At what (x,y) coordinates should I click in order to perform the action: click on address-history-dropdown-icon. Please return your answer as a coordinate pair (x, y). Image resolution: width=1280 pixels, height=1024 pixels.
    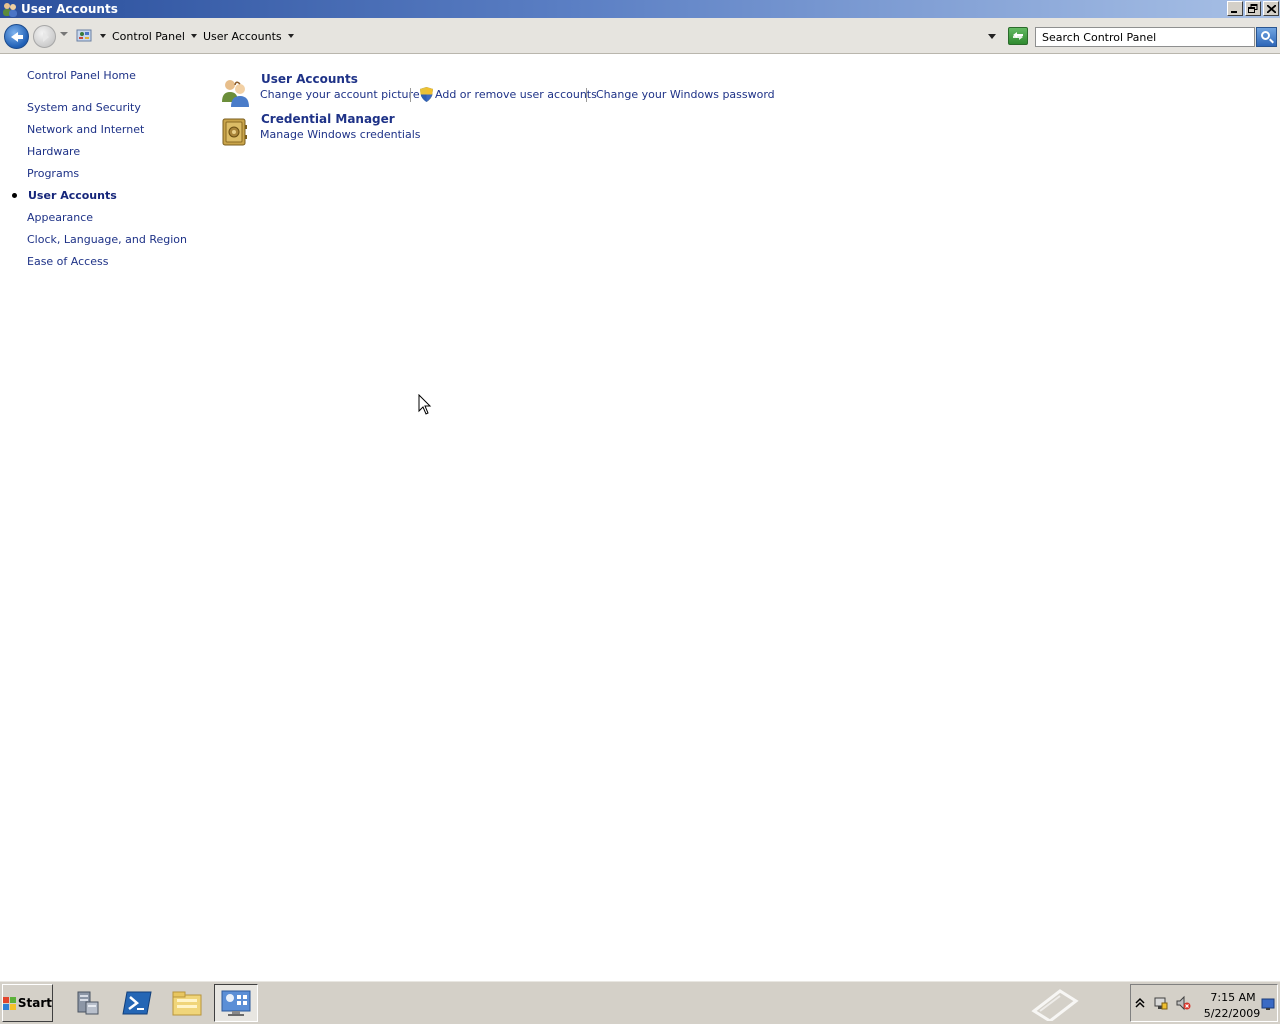
    Looking at the image, I should click on (992, 36).